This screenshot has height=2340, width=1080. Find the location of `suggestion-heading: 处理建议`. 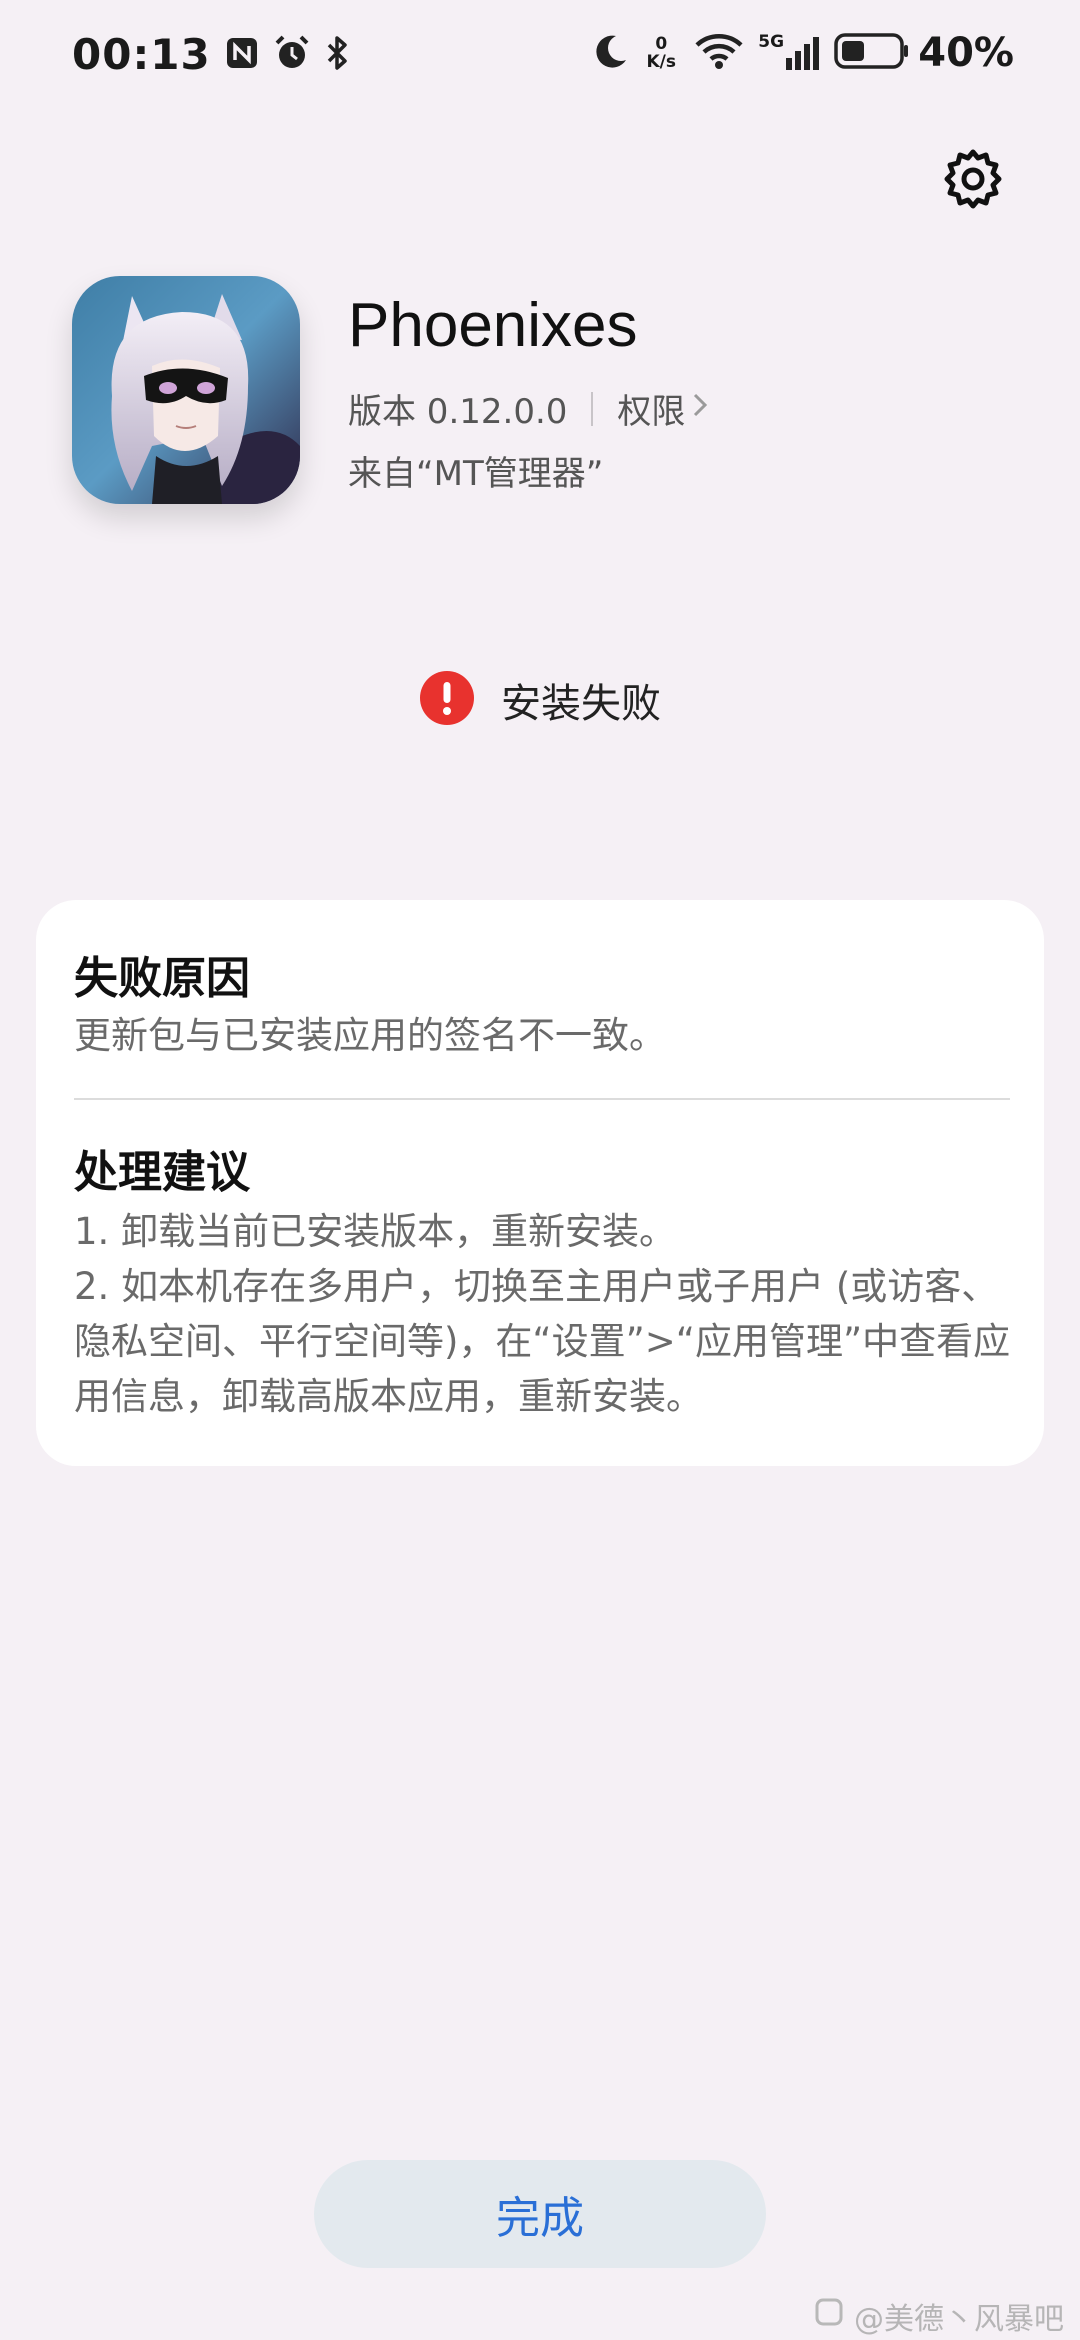

suggestion-heading: 处理建议 is located at coordinates (162, 1172).